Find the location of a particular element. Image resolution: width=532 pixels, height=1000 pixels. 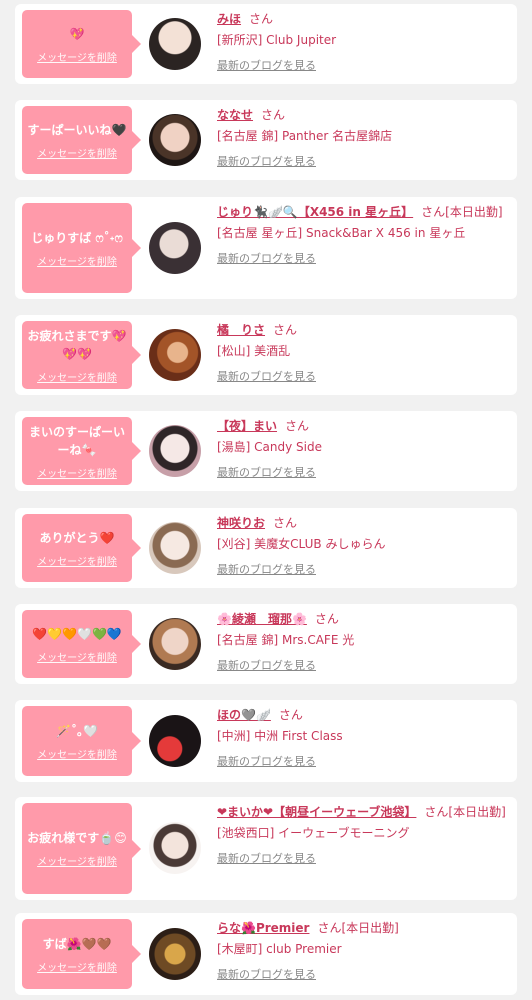

message-bubble: すば🌺🤎🤎 メッセージを削除 is located at coordinates (81, 954).